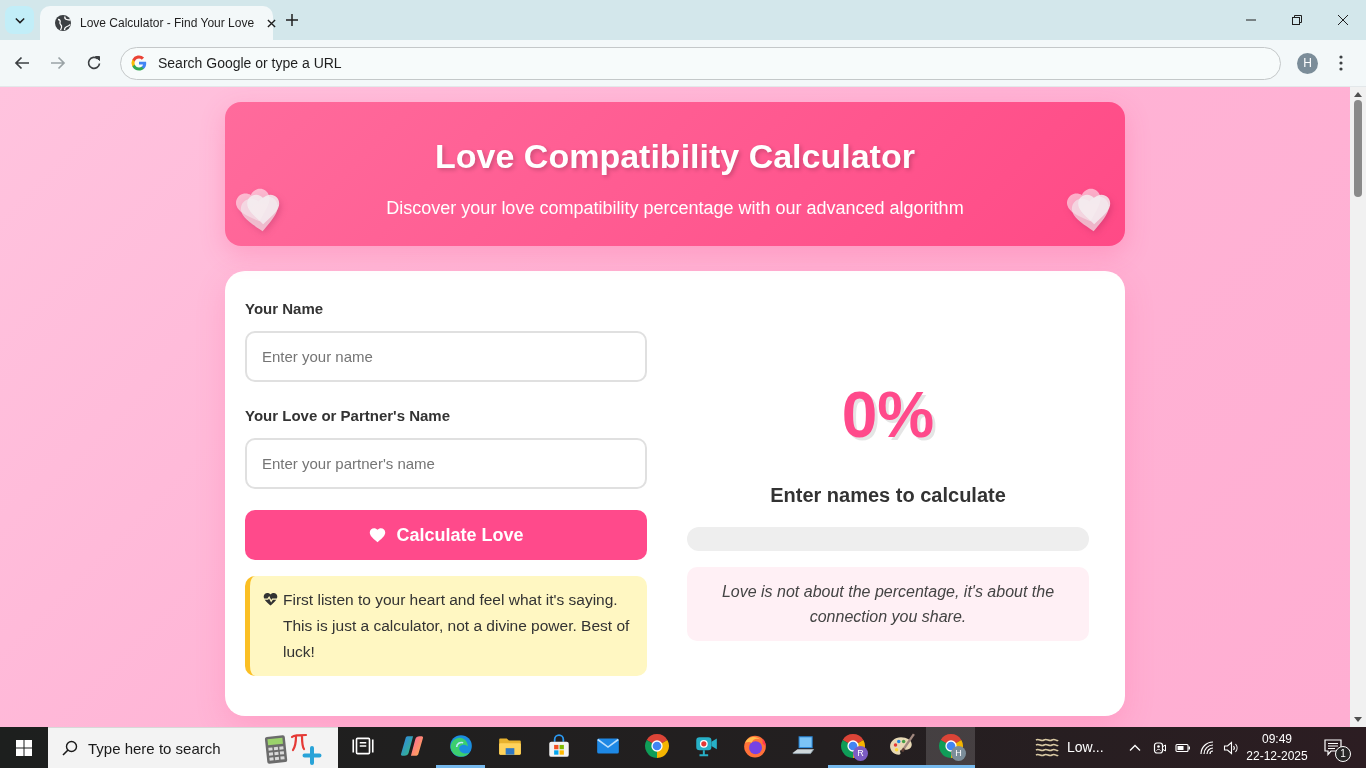  What do you see at coordinates (754, 746) in the screenshot?
I see `ringed-circle-icon` at bounding box center [754, 746].